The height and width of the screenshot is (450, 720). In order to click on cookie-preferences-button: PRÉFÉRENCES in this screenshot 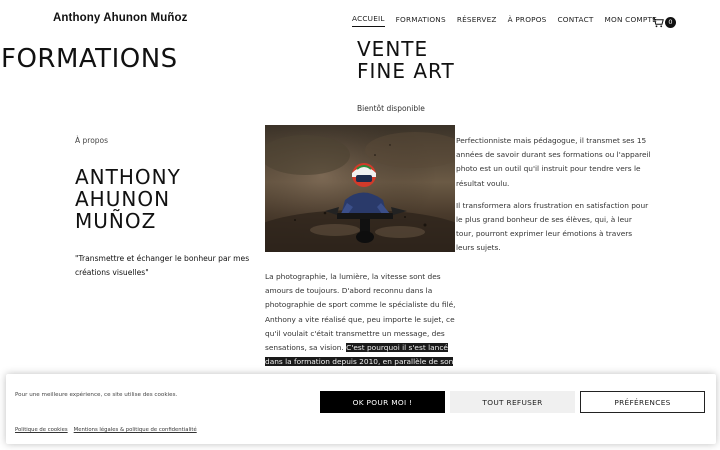, I will do `click(642, 402)`.